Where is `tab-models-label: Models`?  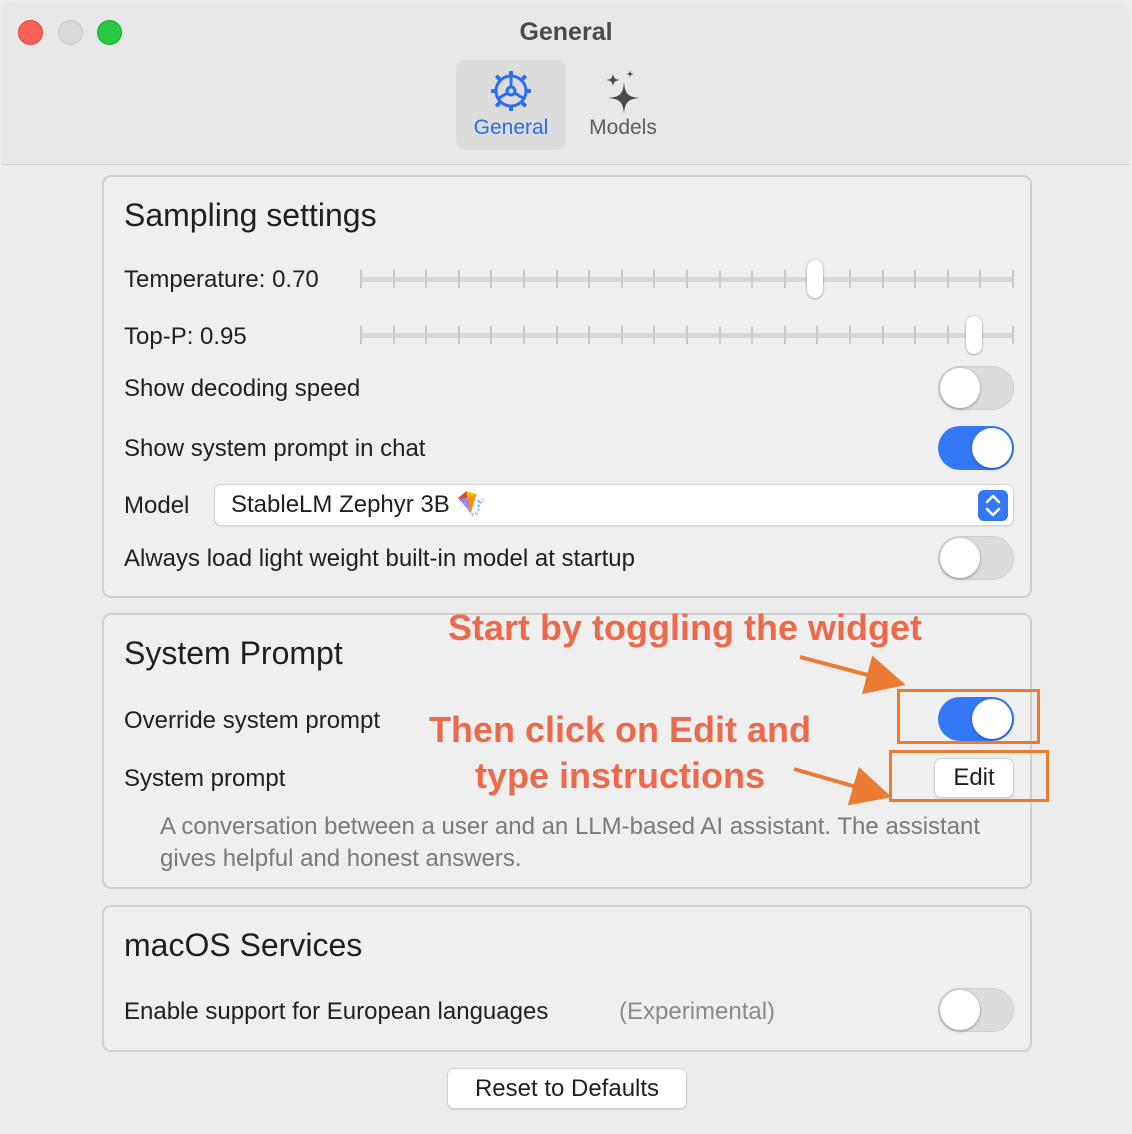 tab-models-label: Models is located at coordinates (623, 127).